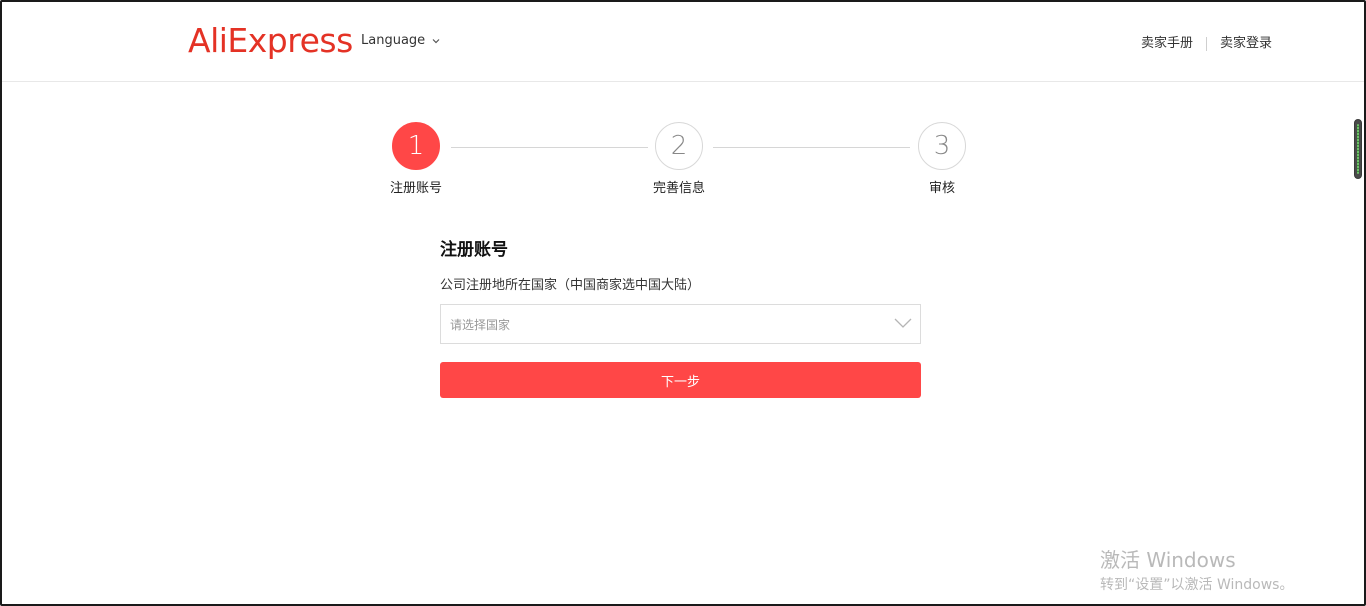 Image resolution: width=1366 pixels, height=606 pixels. I want to click on chevron-down-icon, so click(903, 323).